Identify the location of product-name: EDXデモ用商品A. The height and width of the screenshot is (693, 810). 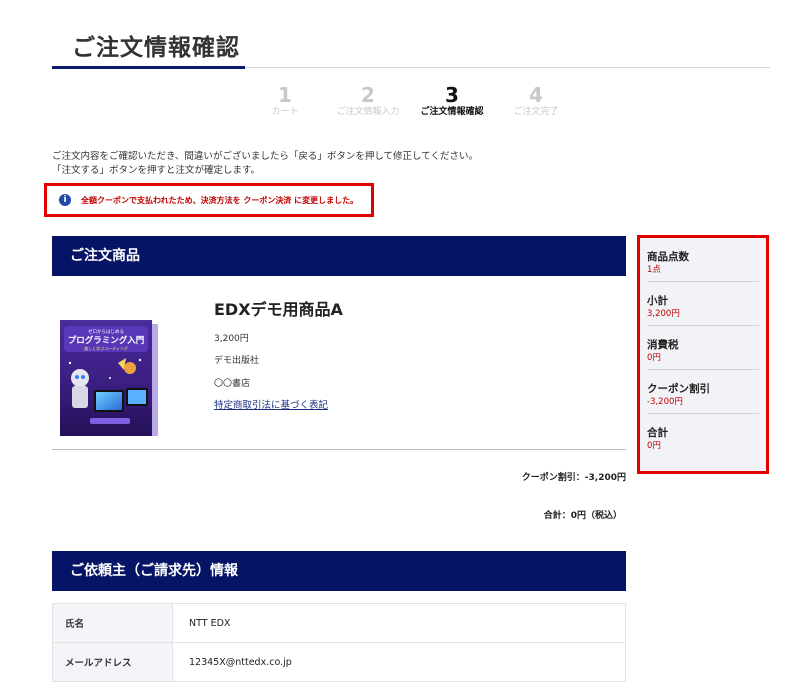
(278, 309).